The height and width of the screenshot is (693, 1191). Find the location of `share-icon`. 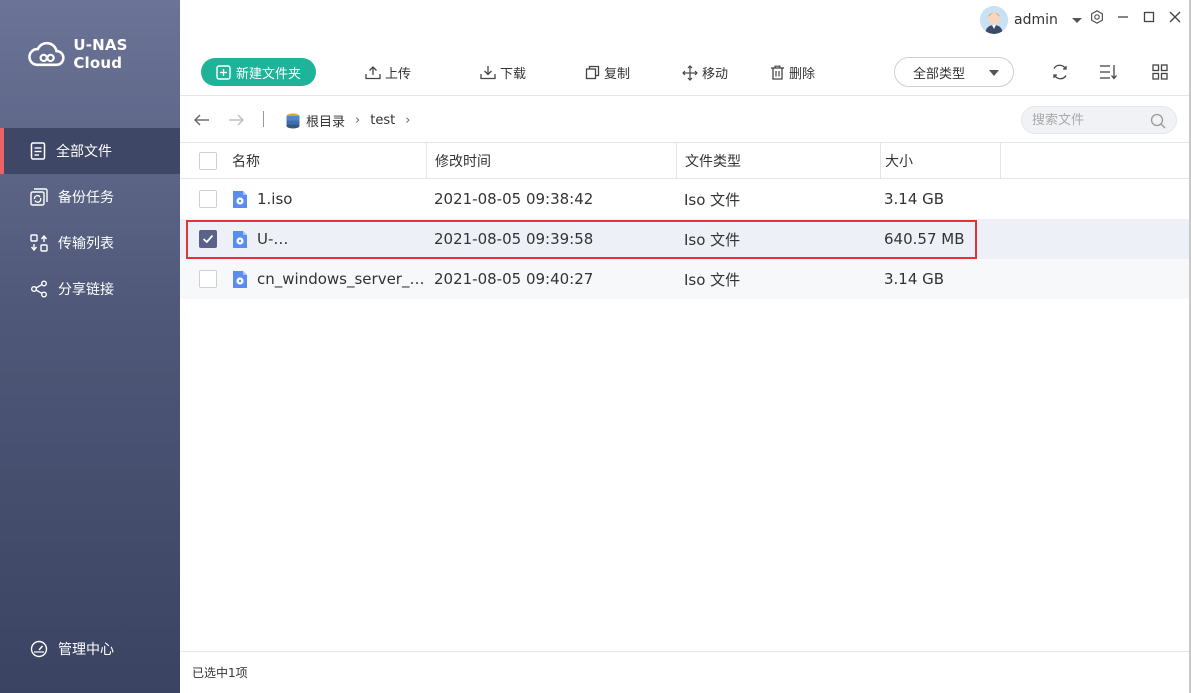

share-icon is located at coordinates (39, 289).